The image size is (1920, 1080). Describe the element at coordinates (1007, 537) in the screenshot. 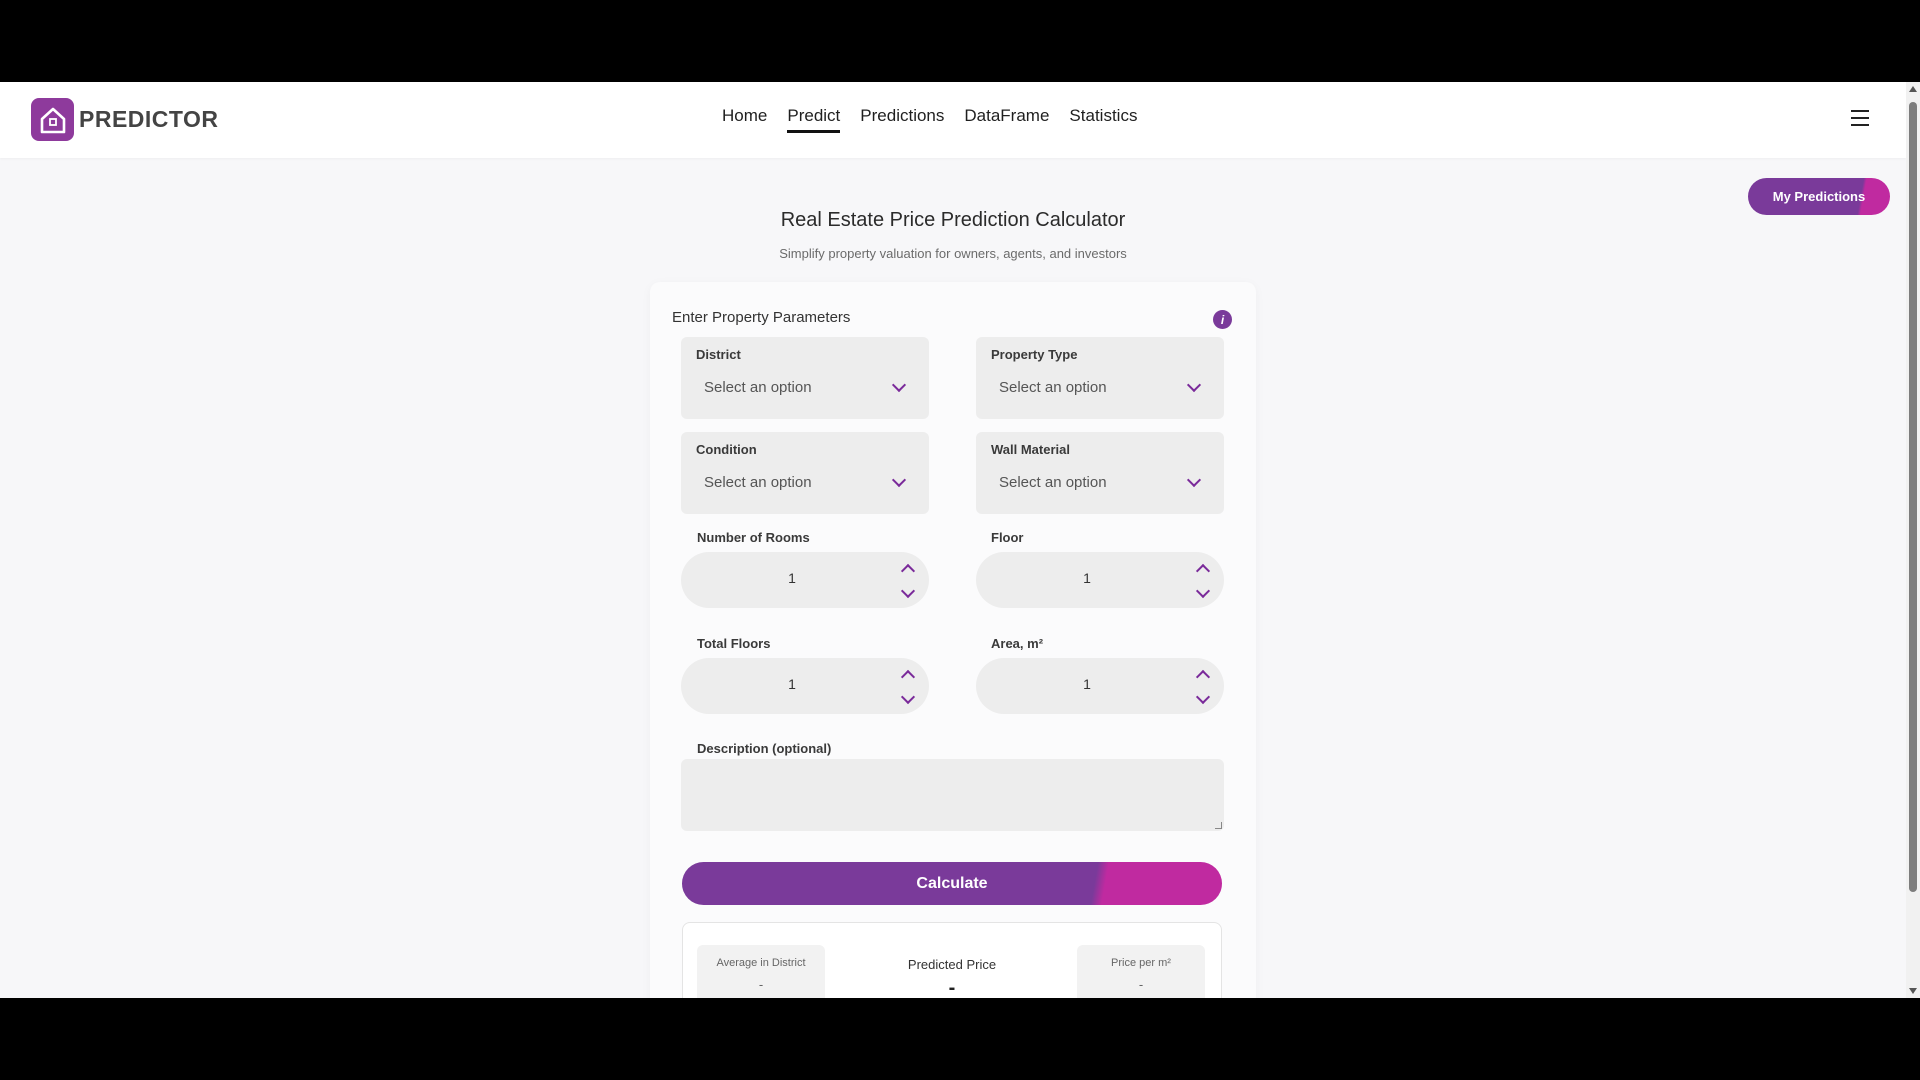

I see `floor-label: Floor` at that location.